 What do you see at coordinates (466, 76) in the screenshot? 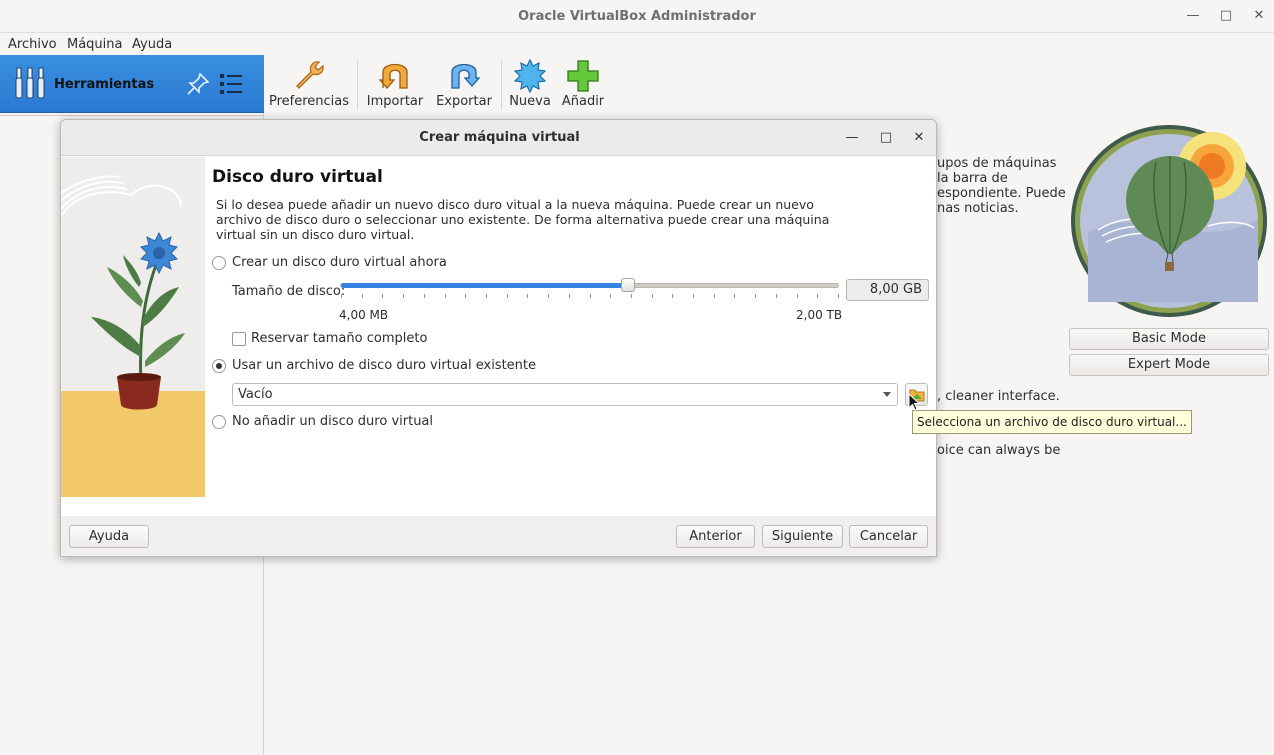
I see `export-arrow-icon` at bounding box center [466, 76].